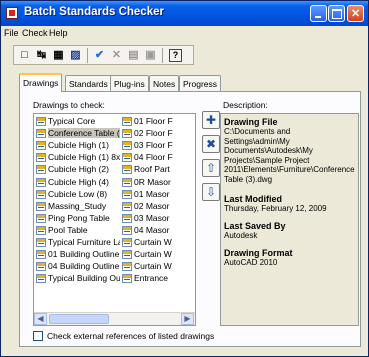  I want to click on minimize-button, so click(318, 13).